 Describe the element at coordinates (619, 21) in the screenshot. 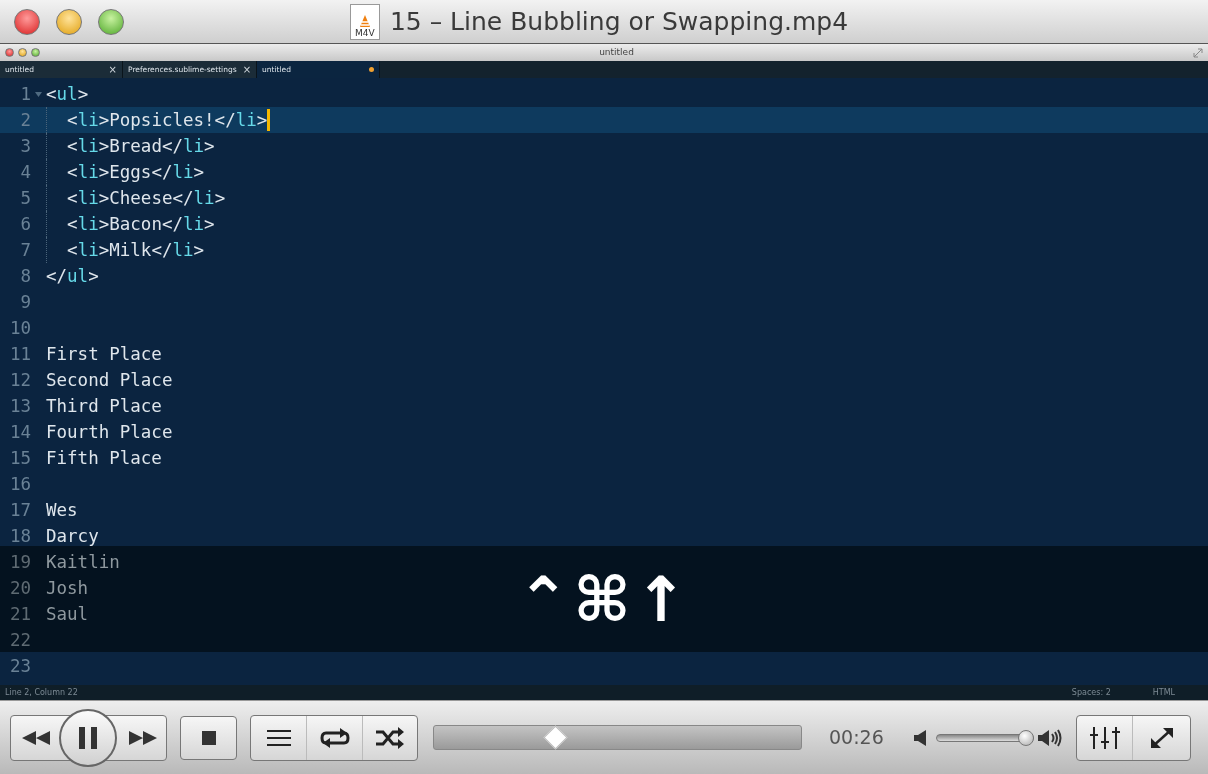

I see `window-title: 15 – Line Bubbling or Swapping.mp4` at that location.